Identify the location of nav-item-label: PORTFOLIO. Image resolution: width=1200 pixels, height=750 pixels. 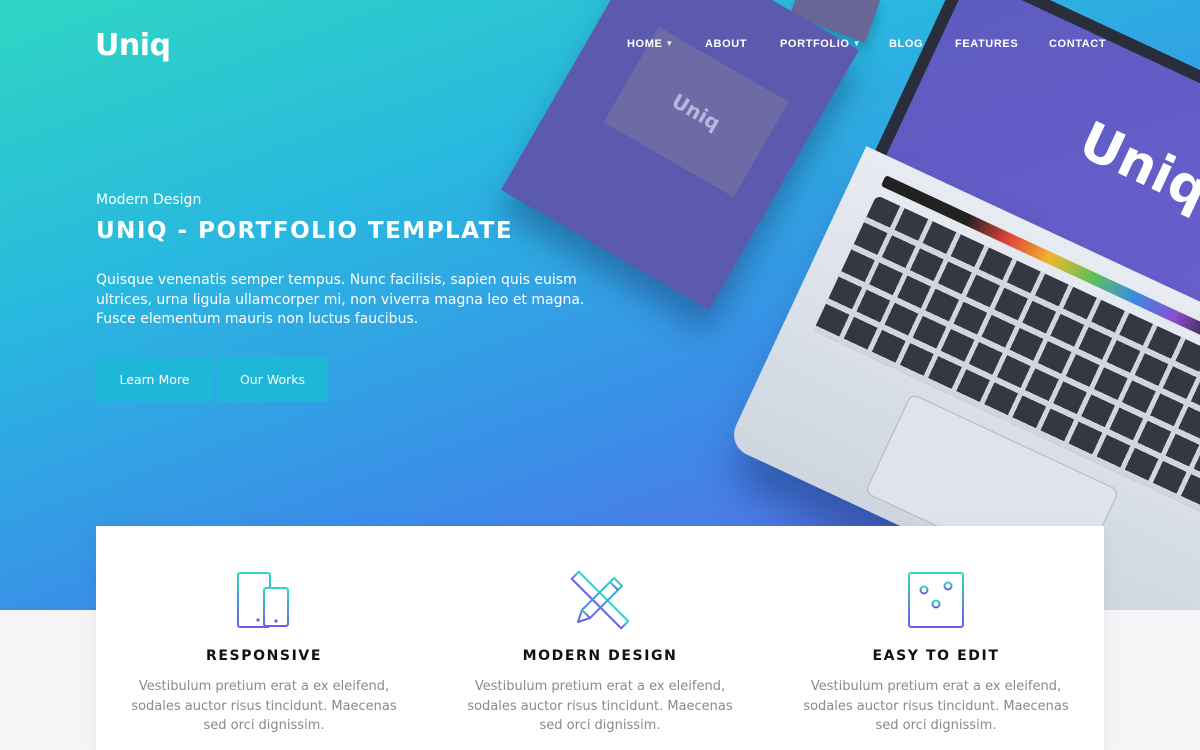
(815, 44).